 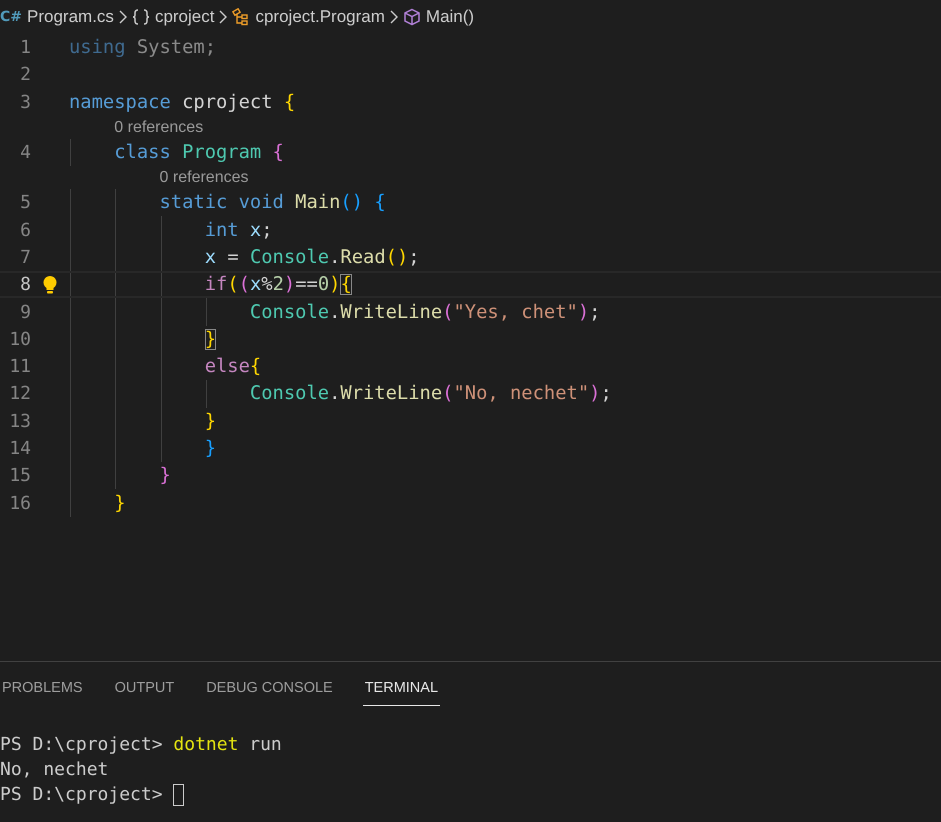 What do you see at coordinates (25, 75) in the screenshot?
I see `line-number: 2` at bounding box center [25, 75].